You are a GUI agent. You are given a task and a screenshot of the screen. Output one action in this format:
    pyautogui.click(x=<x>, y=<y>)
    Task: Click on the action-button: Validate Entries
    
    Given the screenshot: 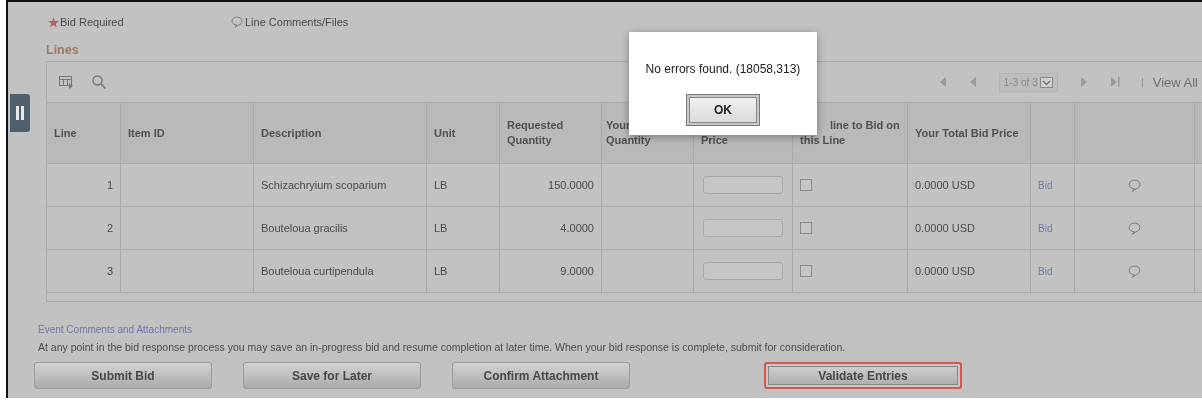 What is the action you would take?
    pyautogui.click(x=863, y=375)
    